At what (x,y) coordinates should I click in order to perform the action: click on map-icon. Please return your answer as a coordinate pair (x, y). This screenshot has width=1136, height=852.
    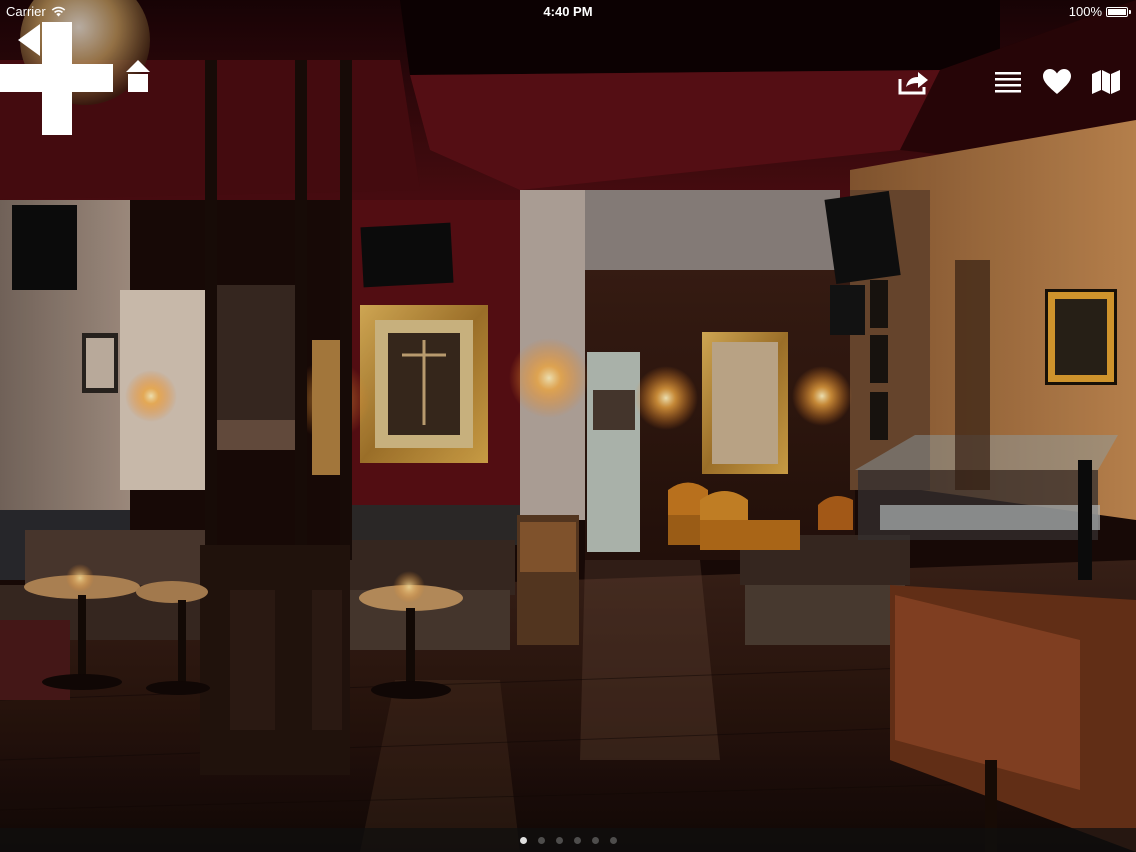
    Looking at the image, I should click on (1106, 82).